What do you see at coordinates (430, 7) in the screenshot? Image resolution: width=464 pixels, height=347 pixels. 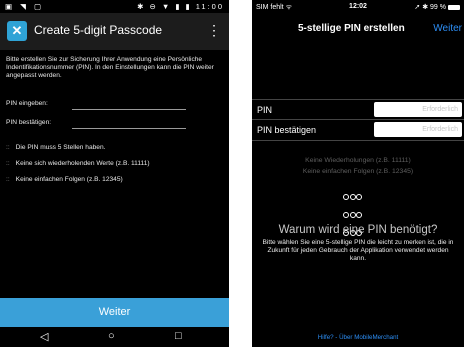 I see `status-right-text: ➚ ✱ 99 %` at bounding box center [430, 7].